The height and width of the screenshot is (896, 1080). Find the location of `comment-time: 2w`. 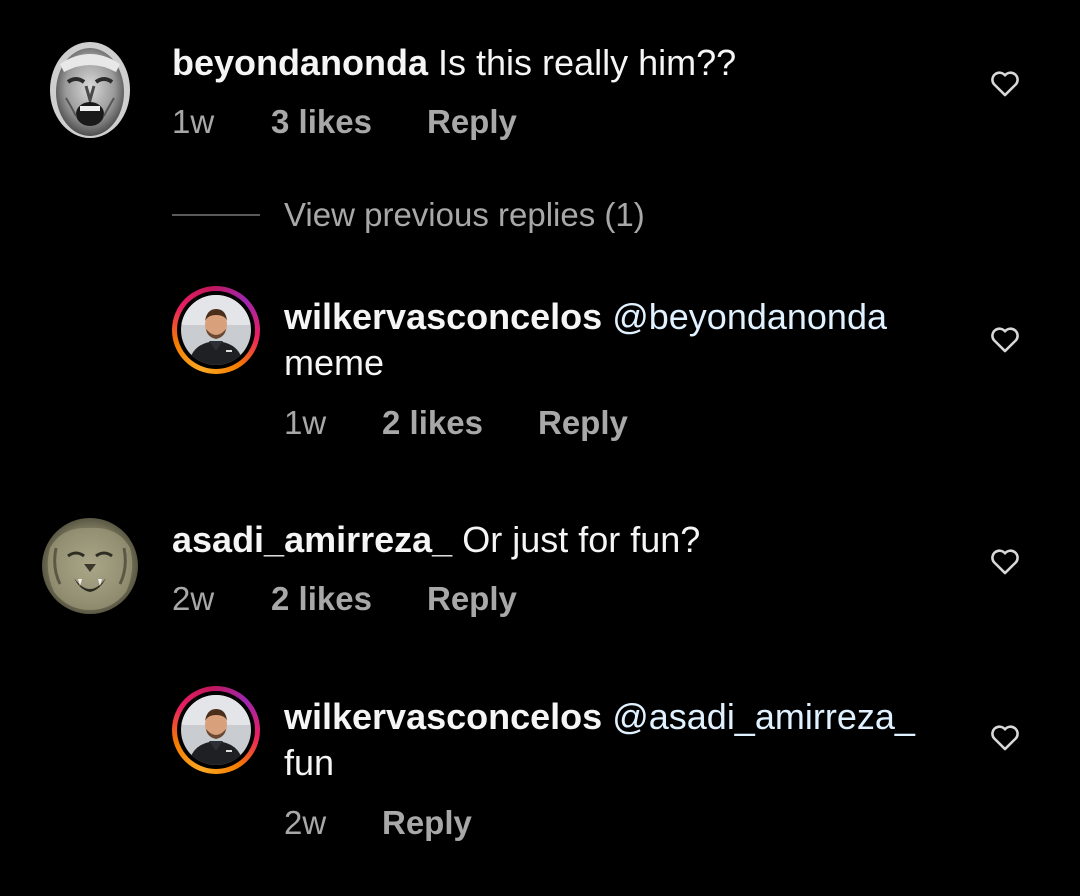

comment-time: 2w is located at coordinates (193, 598).